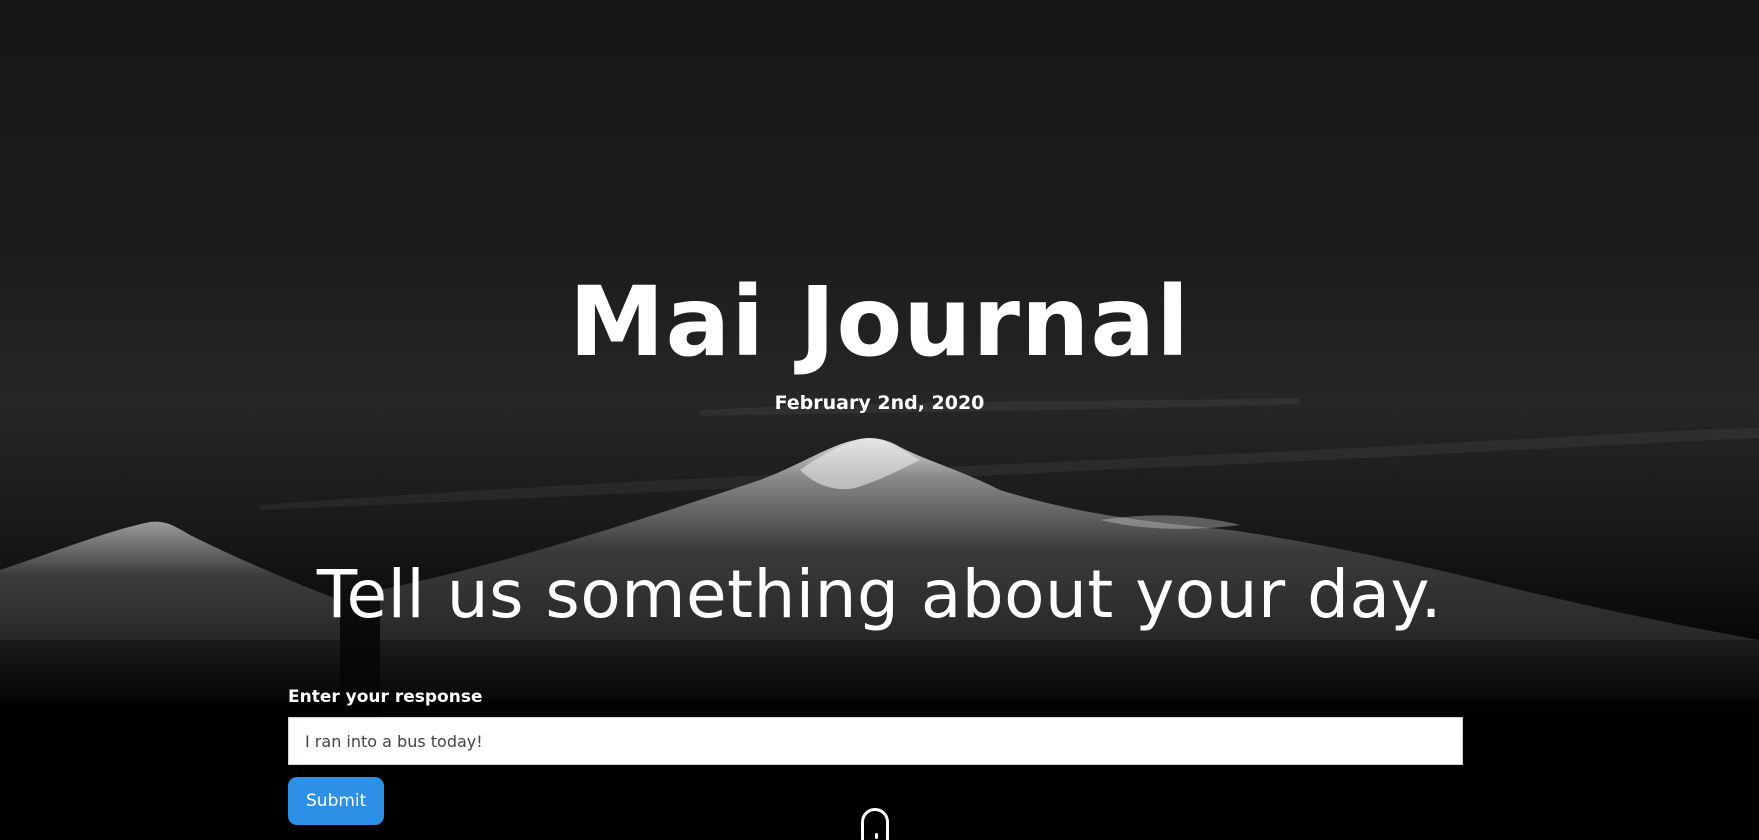 Image resolution: width=1759 pixels, height=840 pixels. I want to click on response-input, so click(875, 741).